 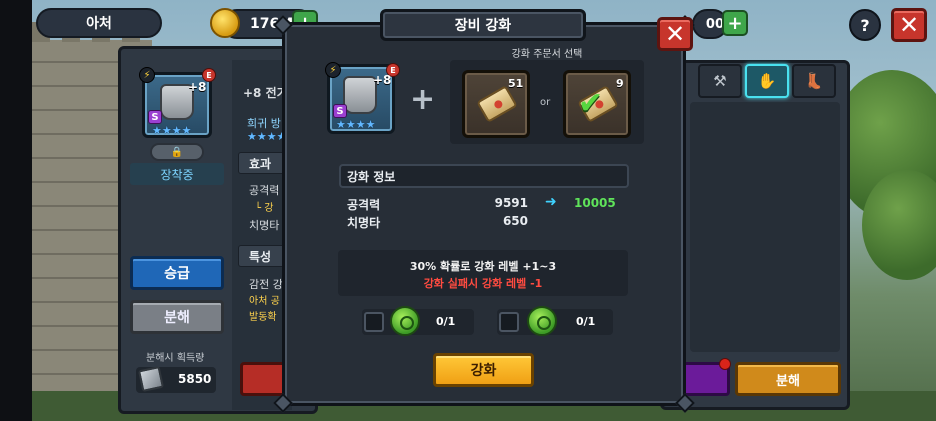 What do you see at coordinates (177, 174) in the screenshot?
I see `equipped-status: 장착중` at bounding box center [177, 174].